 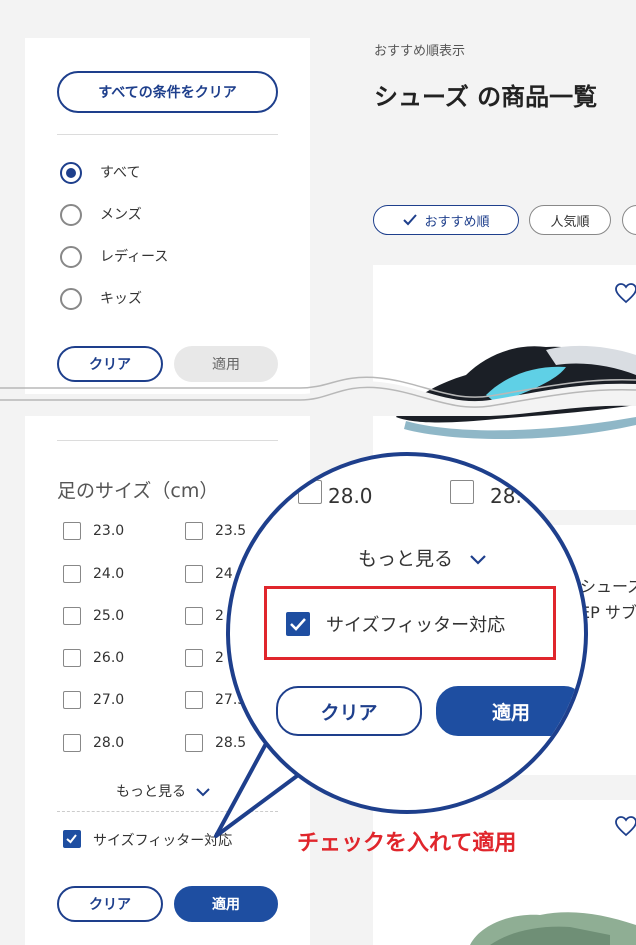 What do you see at coordinates (608, 612) in the screenshot?
I see `product-name-partial: EP サブ` at bounding box center [608, 612].